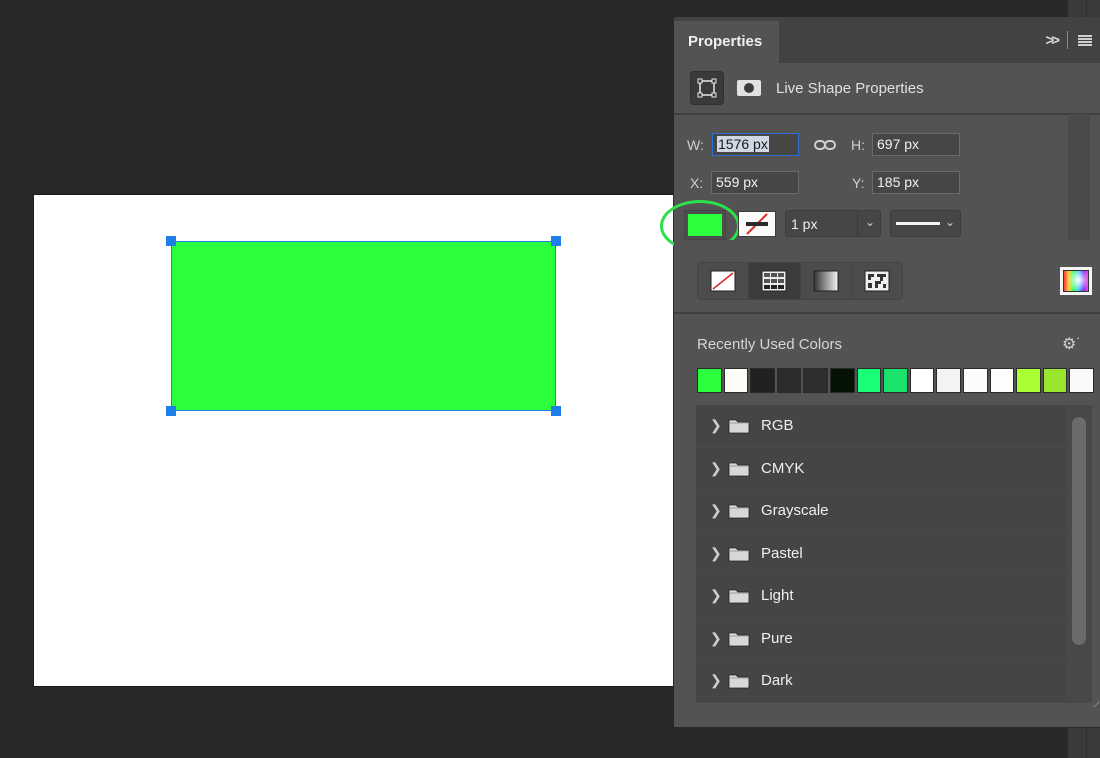 This screenshot has width=1100, height=758. I want to click on y-field: 185 px, so click(916, 182).